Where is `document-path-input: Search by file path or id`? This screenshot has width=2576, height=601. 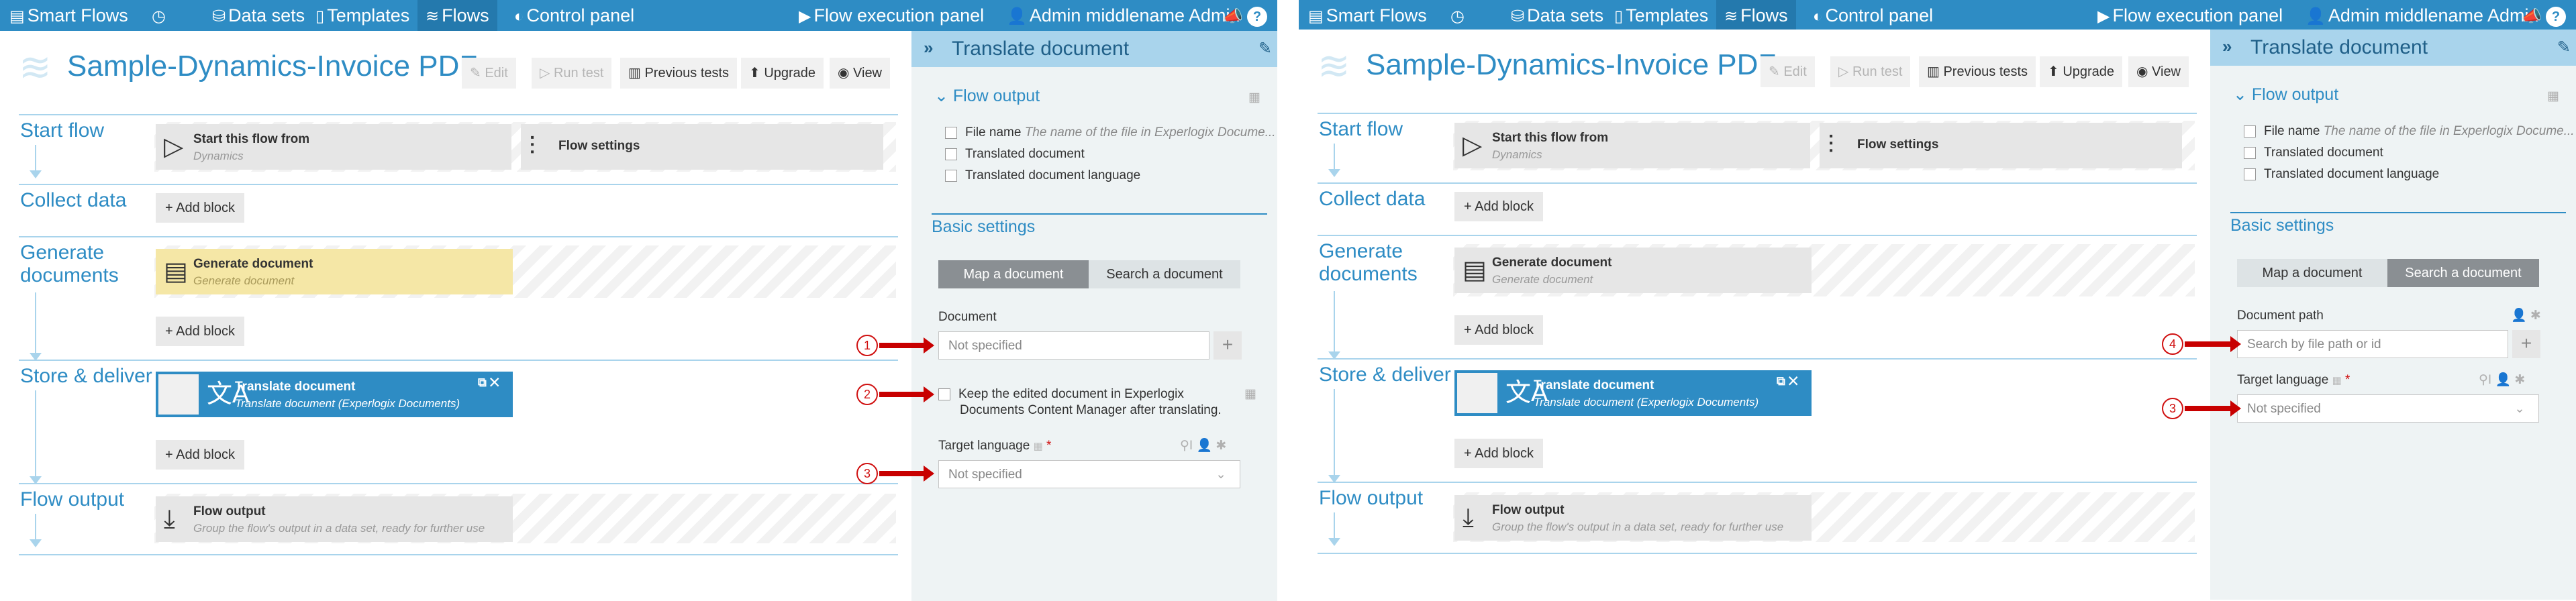
document-path-input: Search by file path or id is located at coordinates (2372, 344).